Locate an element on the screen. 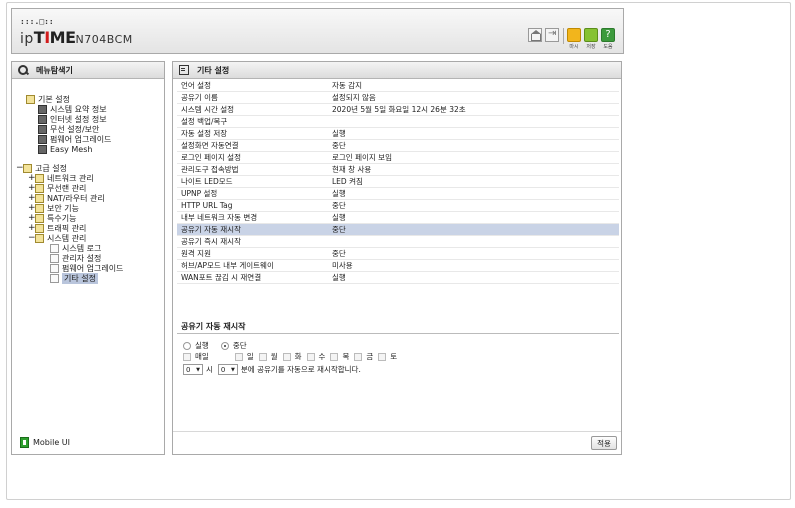 The width and height of the screenshot is (795, 508). settings-row: WAN포트 끊김 시 재연결 실행 is located at coordinates (398, 278).